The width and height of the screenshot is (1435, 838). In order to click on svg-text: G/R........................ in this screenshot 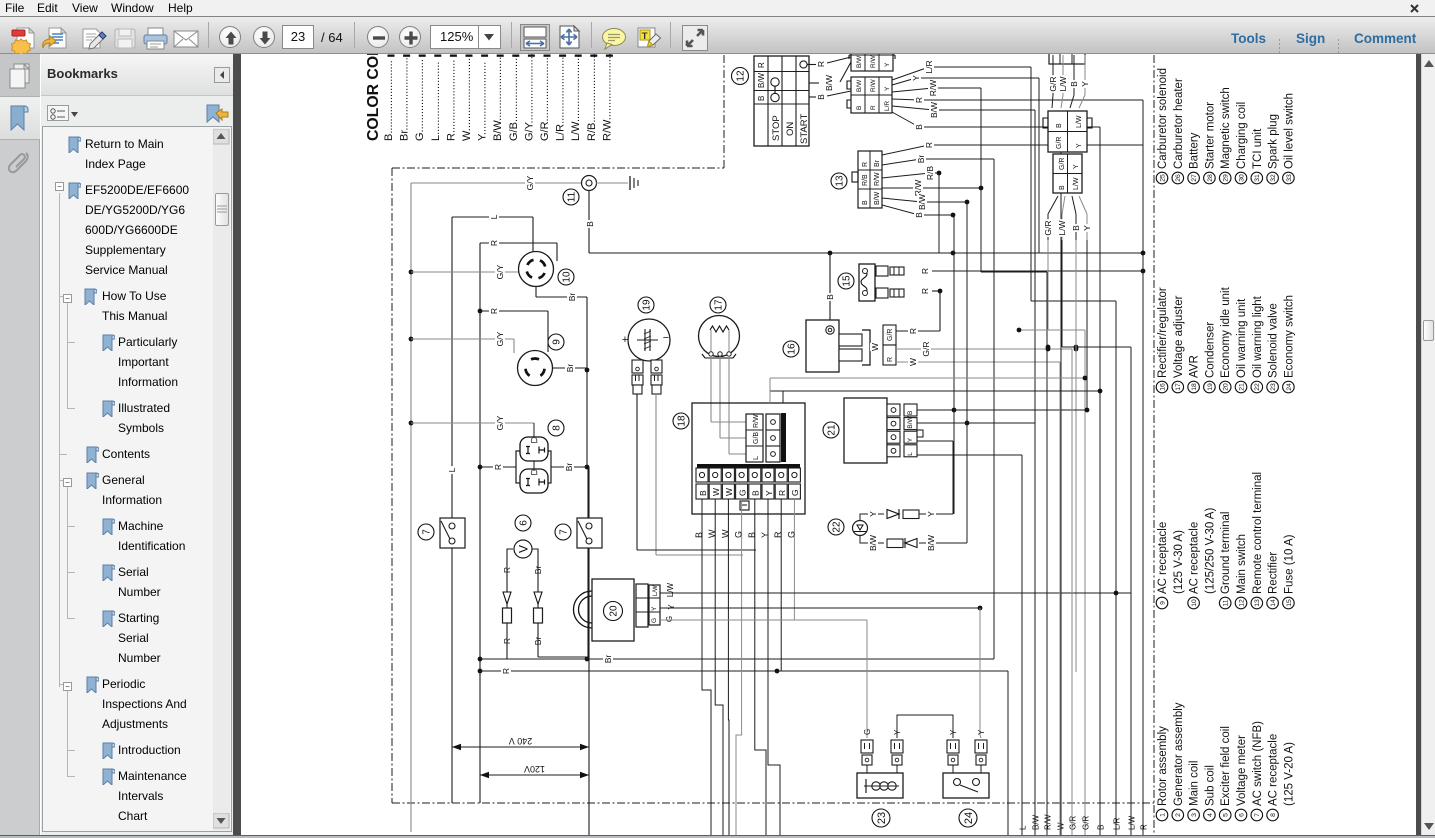, I will do `click(545, 97)`.